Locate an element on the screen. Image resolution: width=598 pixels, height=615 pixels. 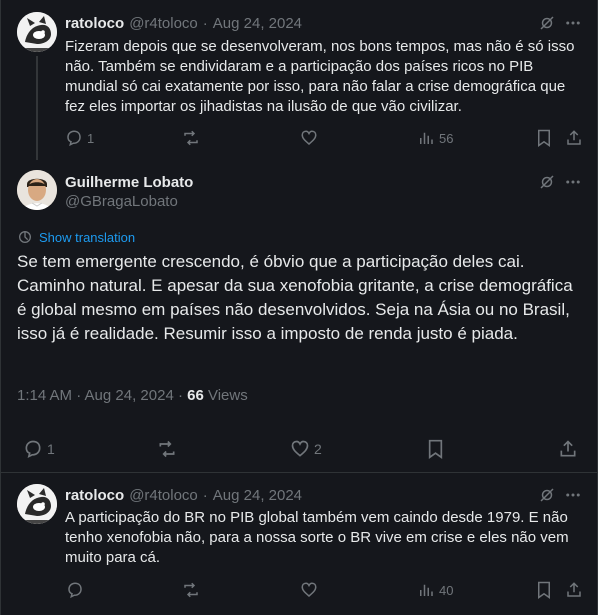
like-button: 2 is located at coordinates (306, 449).